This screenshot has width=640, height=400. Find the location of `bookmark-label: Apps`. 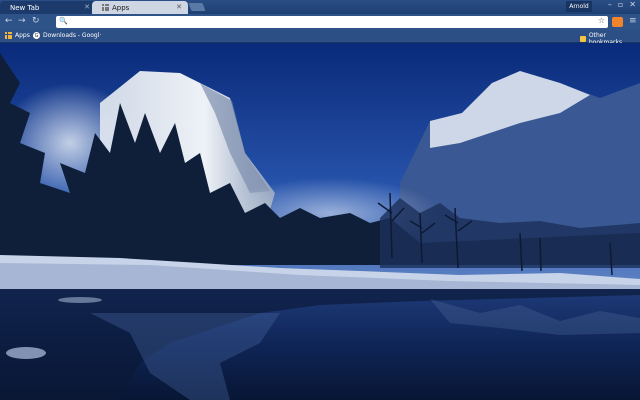

bookmark-label: Apps is located at coordinates (22, 35).